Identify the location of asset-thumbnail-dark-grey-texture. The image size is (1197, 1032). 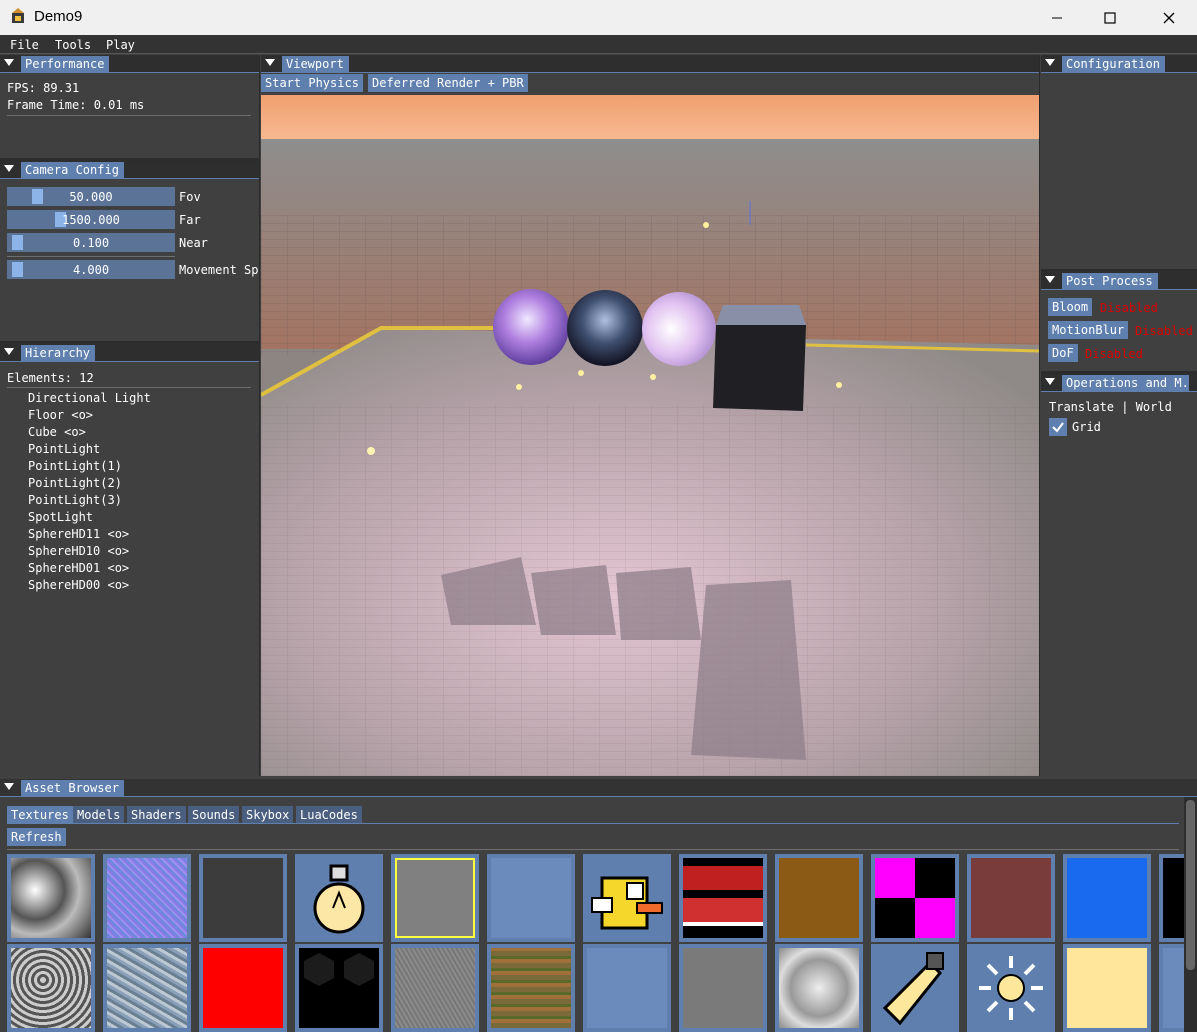
(243, 898).